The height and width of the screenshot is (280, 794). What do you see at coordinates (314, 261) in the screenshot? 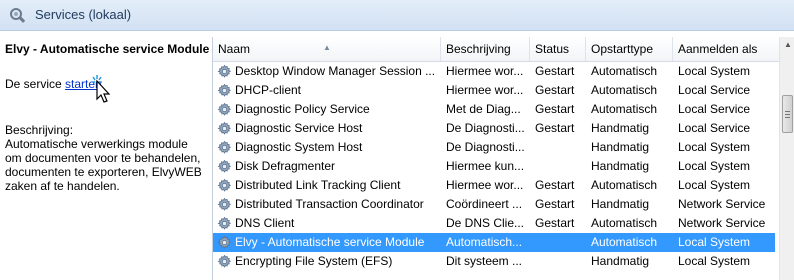
I see `service-name-cell: Encrypting File System (EFS)` at bounding box center [314, 261].